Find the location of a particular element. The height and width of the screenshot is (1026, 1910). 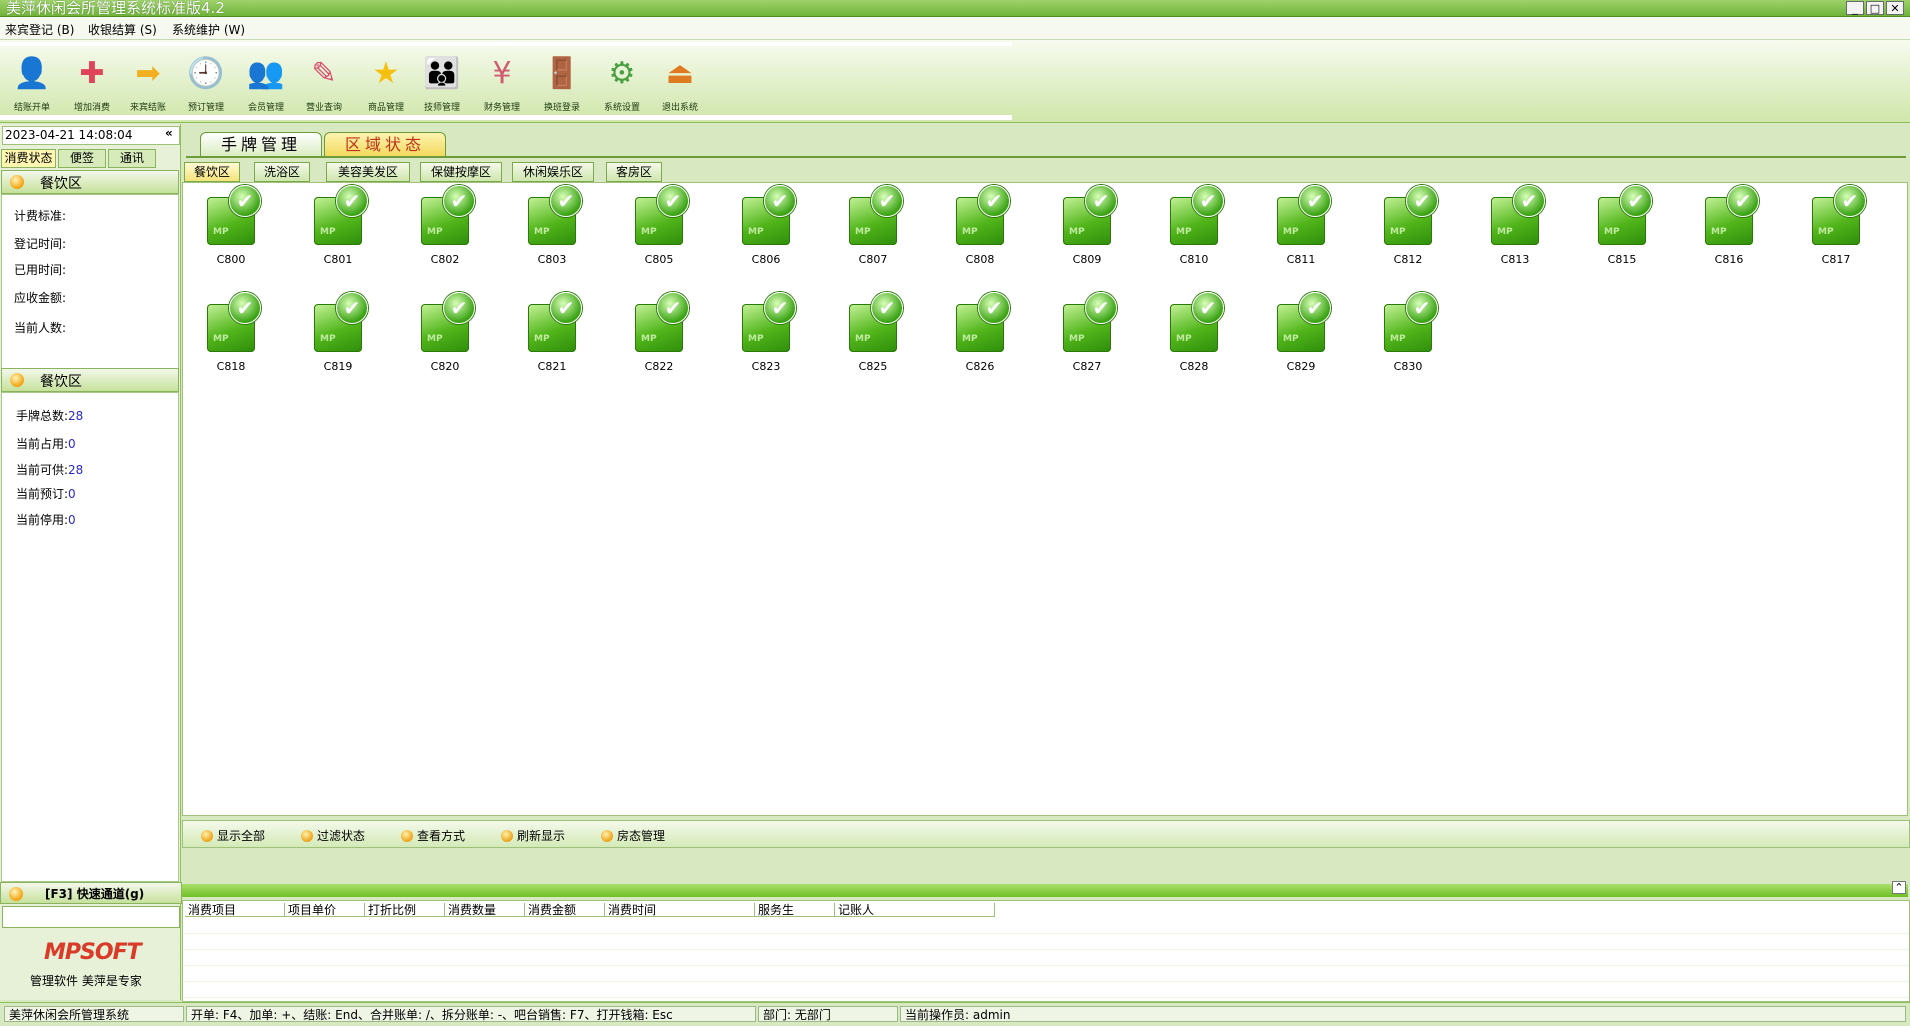

room-tile: ✔ C818 is located at coordinates (227, 335).